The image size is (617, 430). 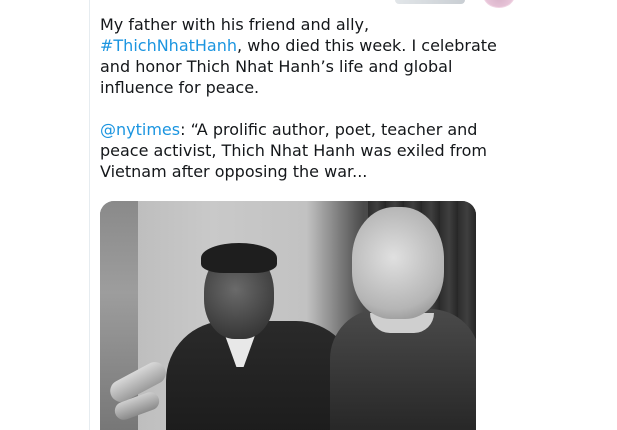 What do you see at coordinates (239, 258) in the screenshot?
I see `photo-person-left-hair` at bounding box center [239, 258].